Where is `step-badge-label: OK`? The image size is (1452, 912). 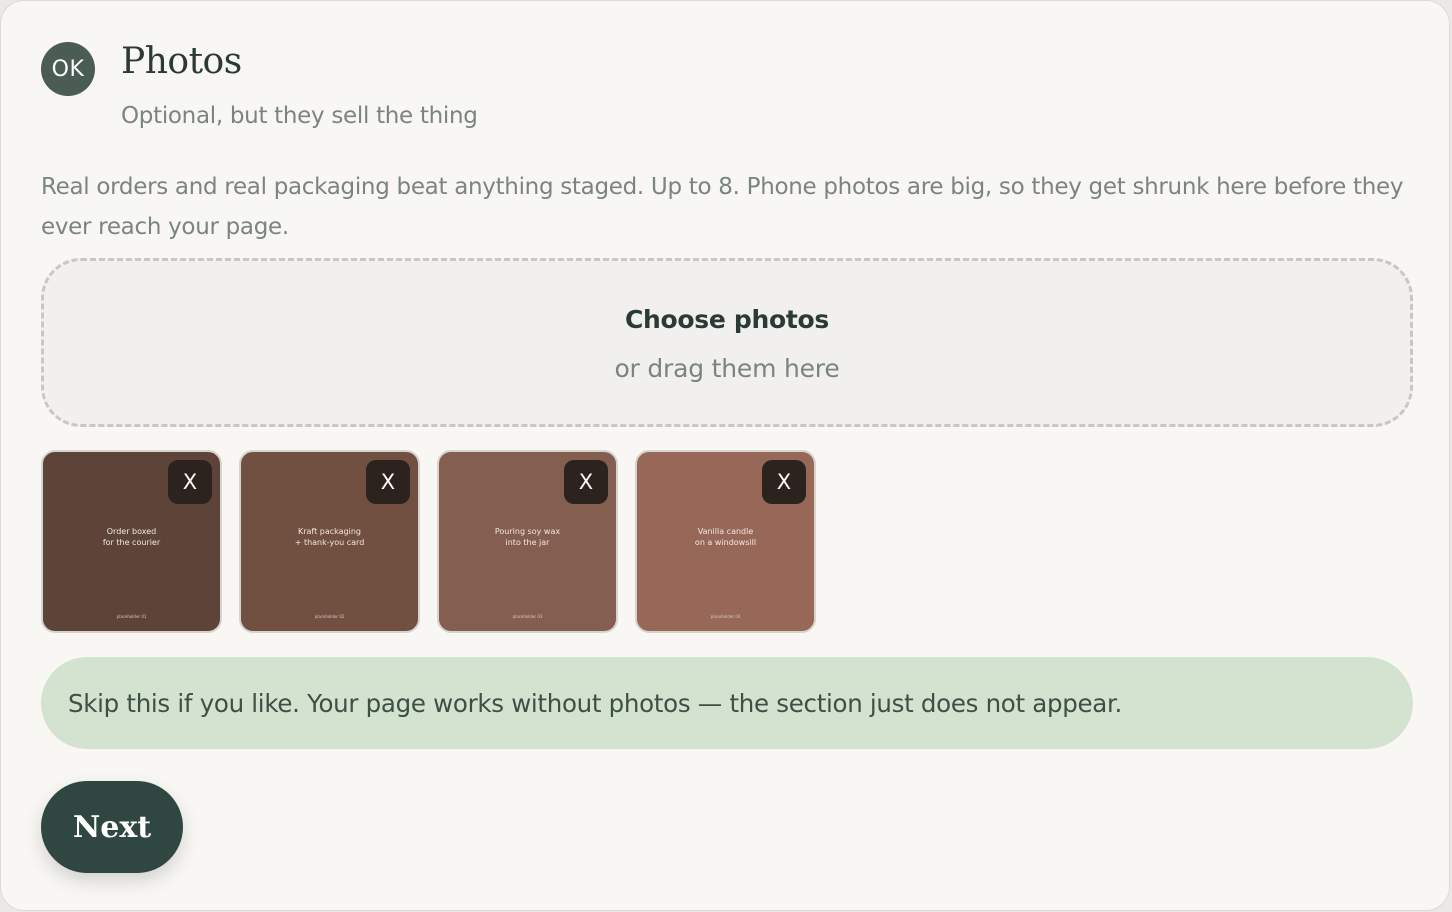 step-badge-label: OK is located at coordinates (68, 69).